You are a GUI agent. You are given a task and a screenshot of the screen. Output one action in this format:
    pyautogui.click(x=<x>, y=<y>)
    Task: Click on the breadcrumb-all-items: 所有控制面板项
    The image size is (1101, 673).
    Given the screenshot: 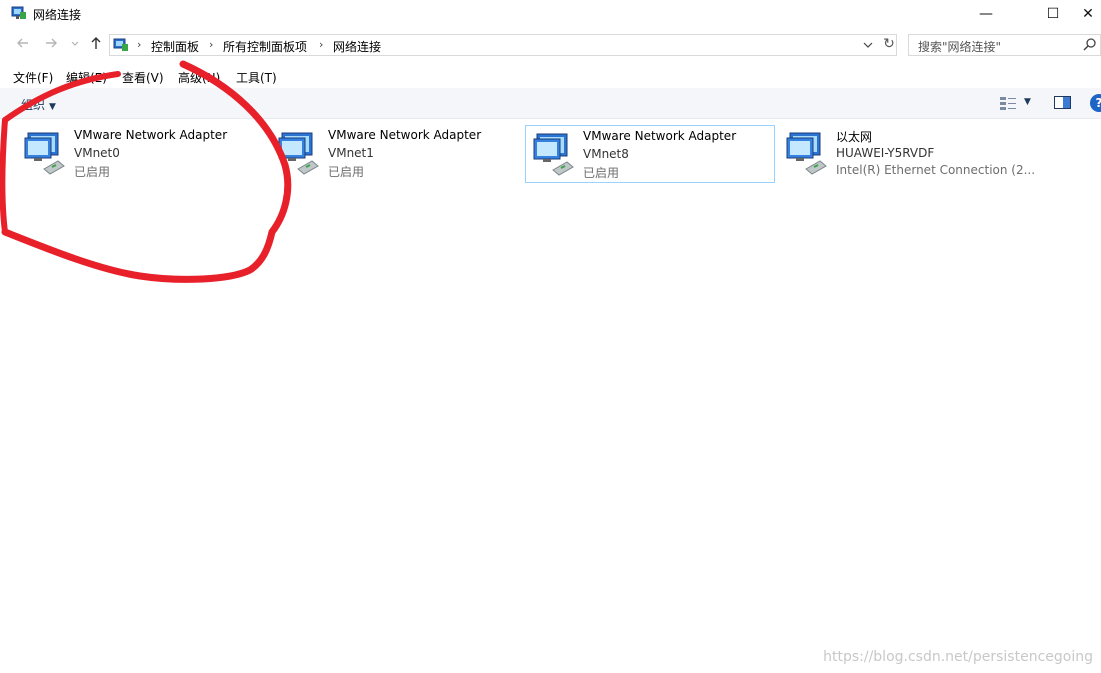 What is the action you would take?
    pyautogui.click(x=265, y=46)
    